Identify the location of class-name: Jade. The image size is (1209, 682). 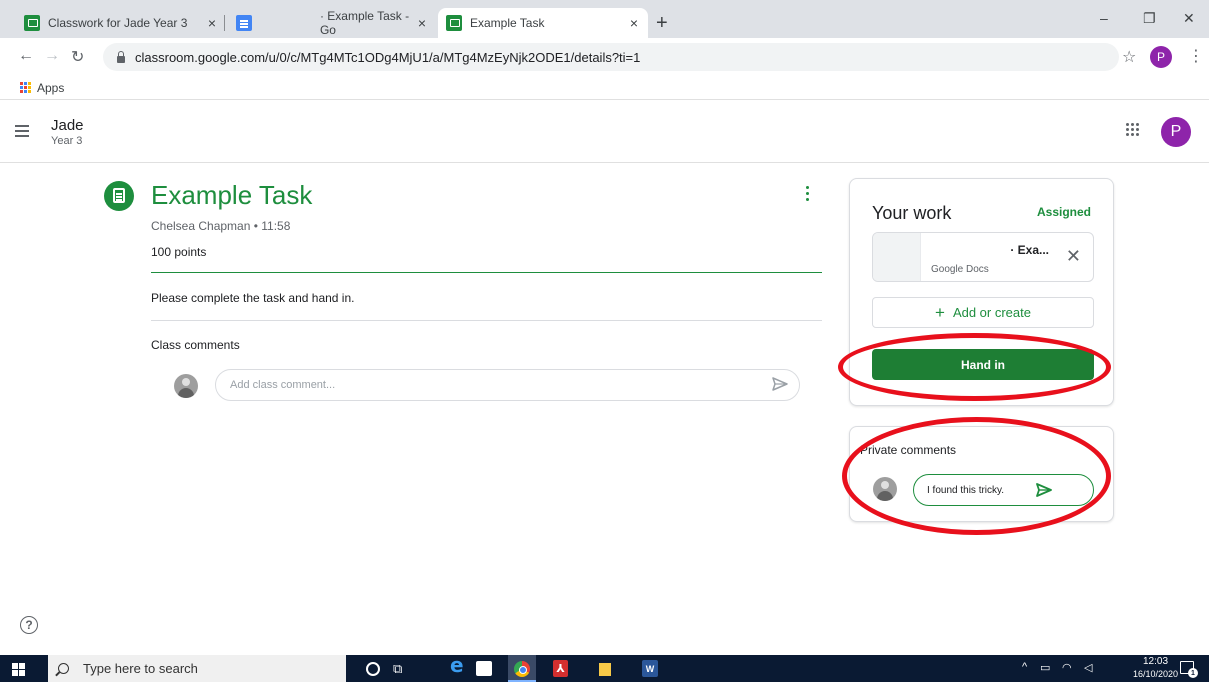
(67, 125).